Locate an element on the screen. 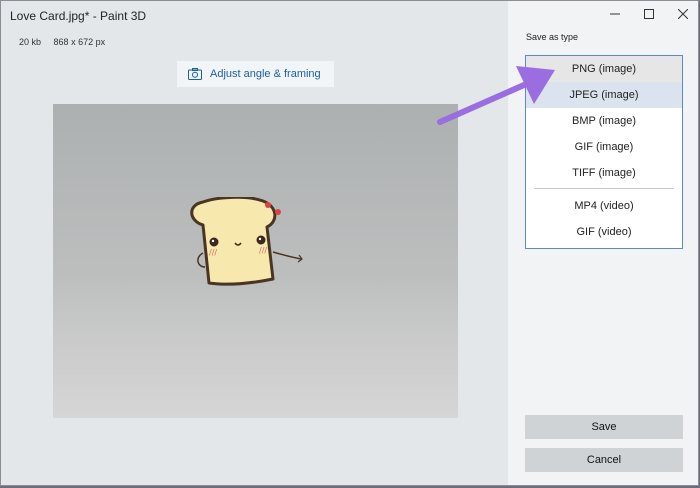 The height and width of the screenshot is (488, 700). save-button: Save is located at coordinates (604, 427).